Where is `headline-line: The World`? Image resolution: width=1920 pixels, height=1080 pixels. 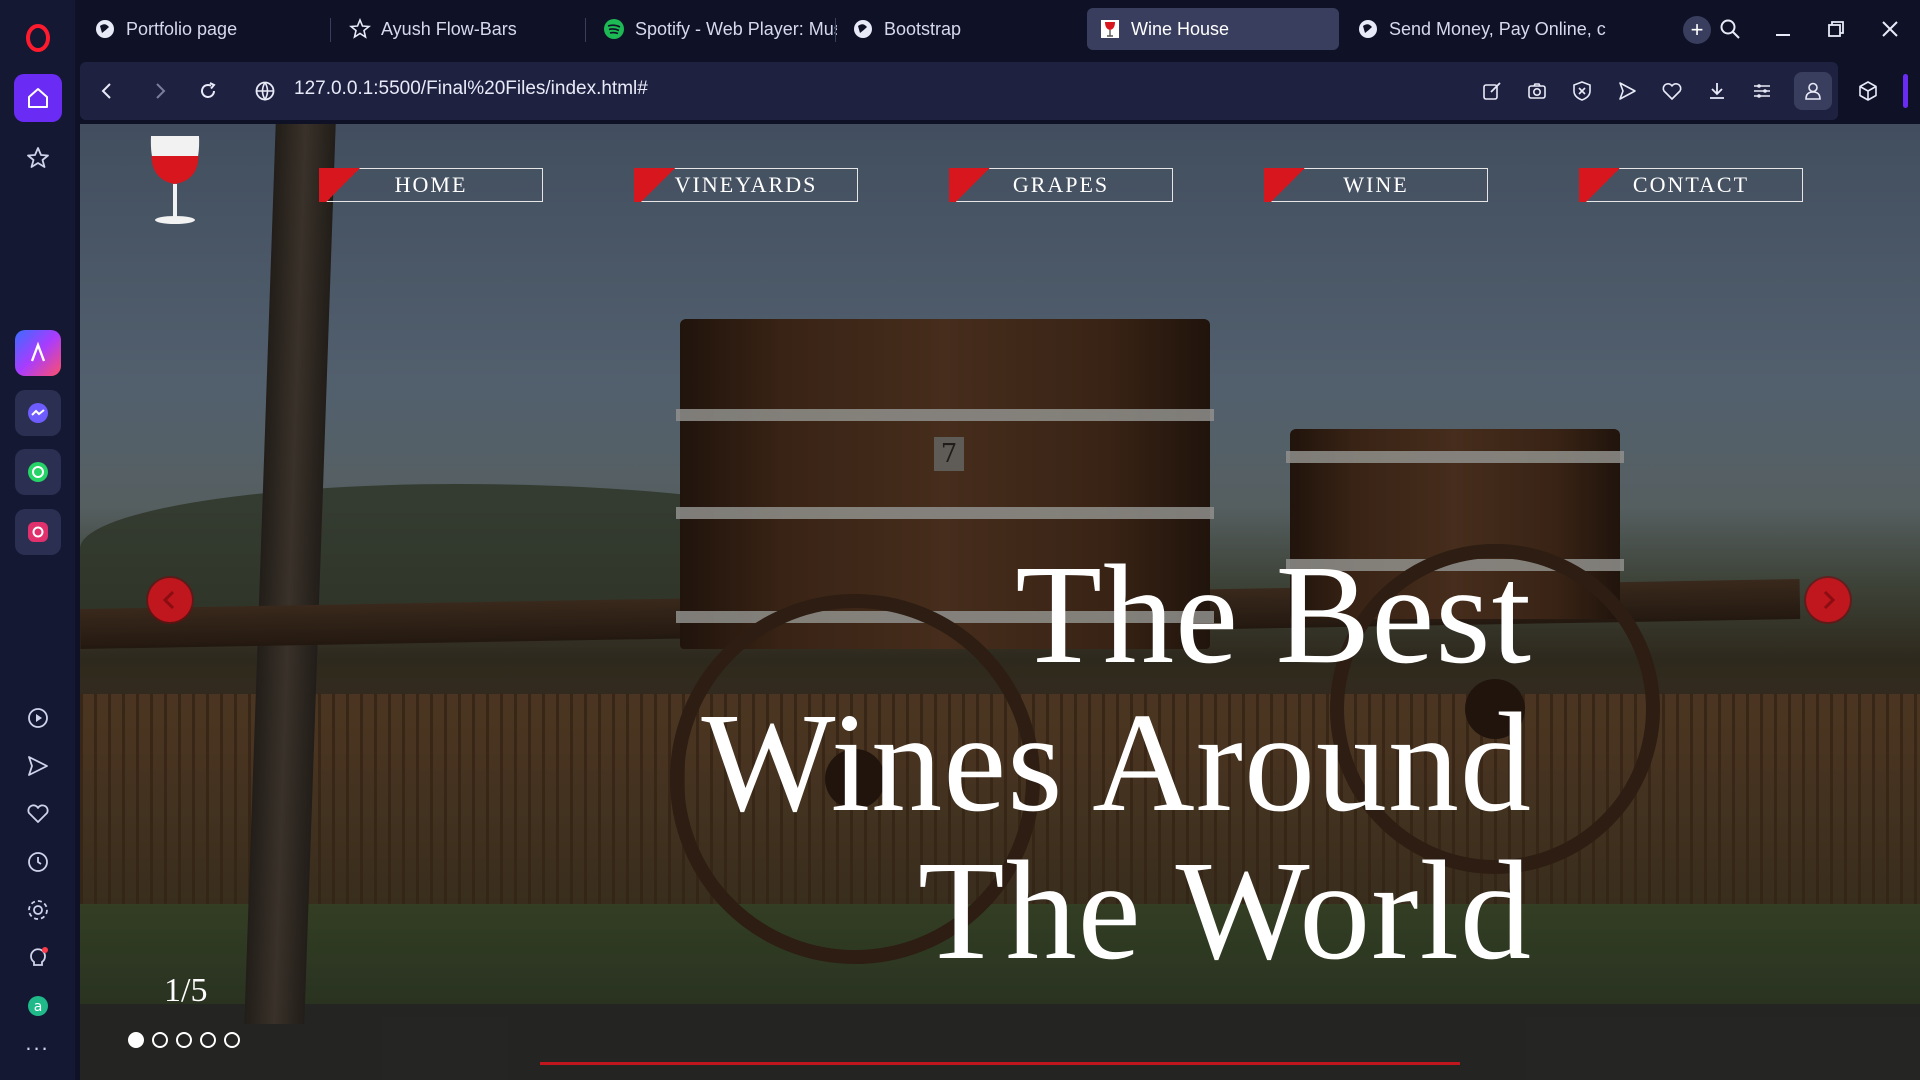
headline-line: The World is located at coordinates (1224, 910).